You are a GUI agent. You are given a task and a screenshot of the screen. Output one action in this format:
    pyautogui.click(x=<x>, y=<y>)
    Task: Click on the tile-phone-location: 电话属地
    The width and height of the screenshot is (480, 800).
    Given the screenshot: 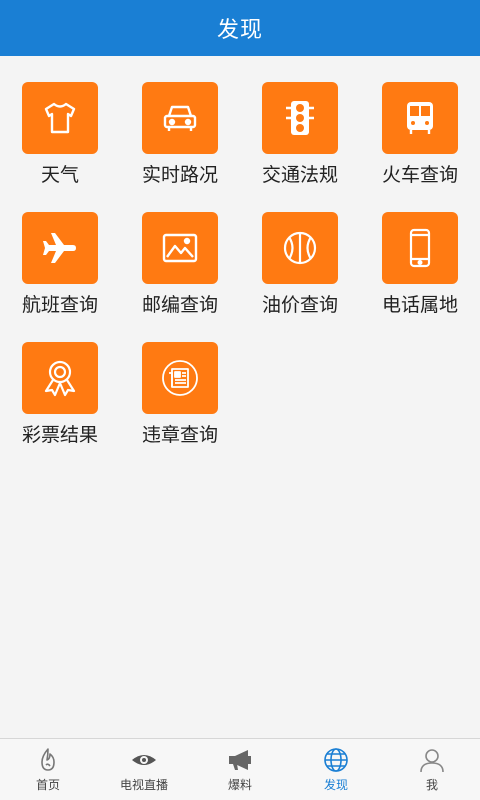 What is the action you would take?
    pyautogui.click(x=420, y=277)
    